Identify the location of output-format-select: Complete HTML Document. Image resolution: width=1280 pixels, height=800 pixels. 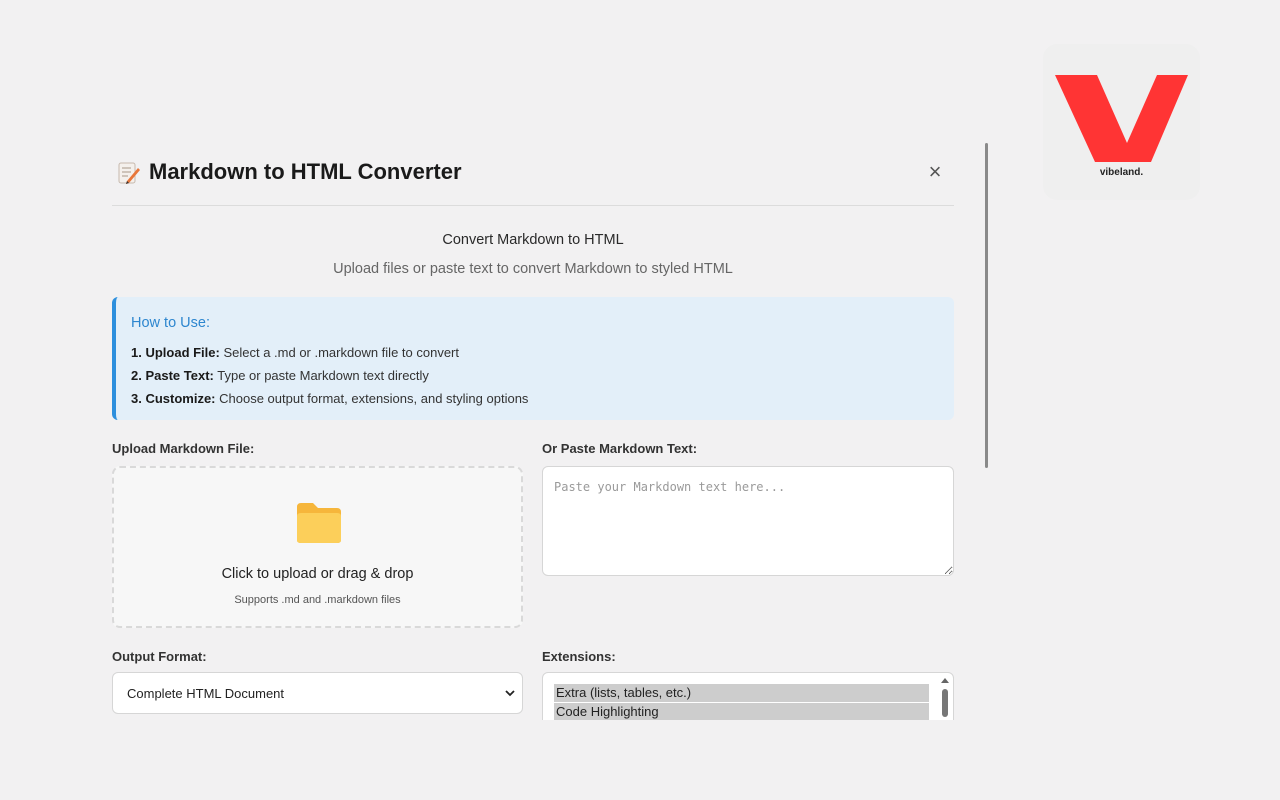
(317, 693).